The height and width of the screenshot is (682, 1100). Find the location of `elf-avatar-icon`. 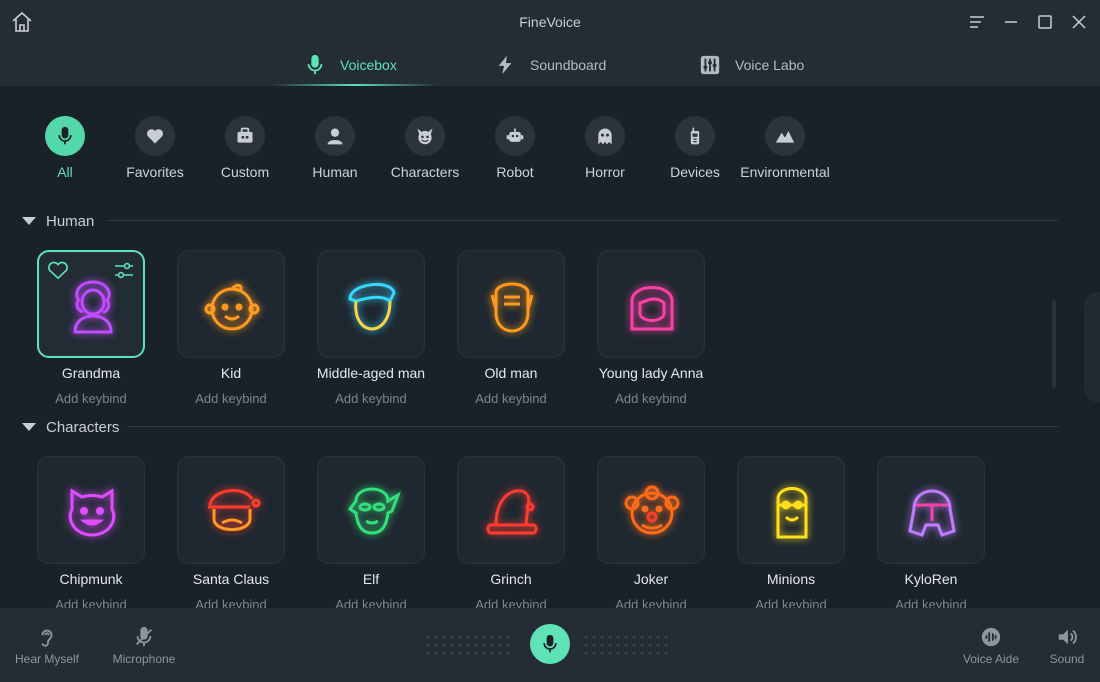

elf-avatar-icon is located at coordinates (374, 511).